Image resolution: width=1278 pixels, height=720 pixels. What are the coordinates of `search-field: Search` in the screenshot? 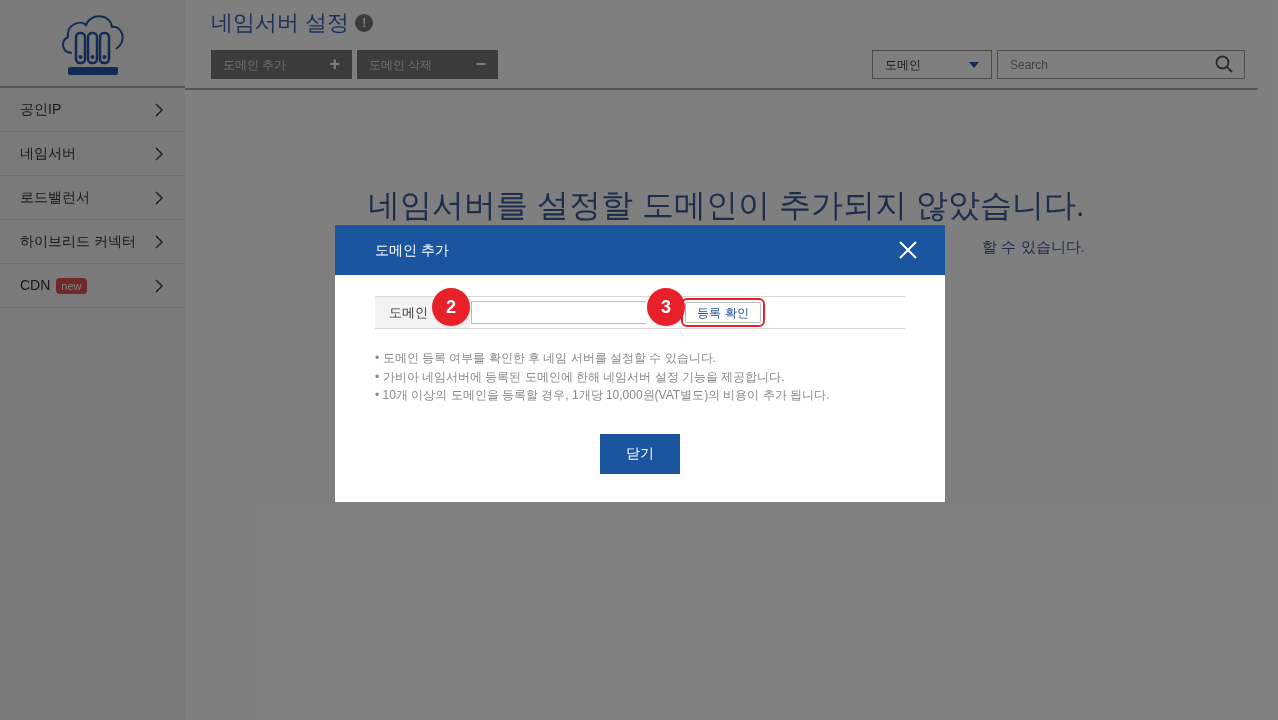 It's located at (1121, 64).